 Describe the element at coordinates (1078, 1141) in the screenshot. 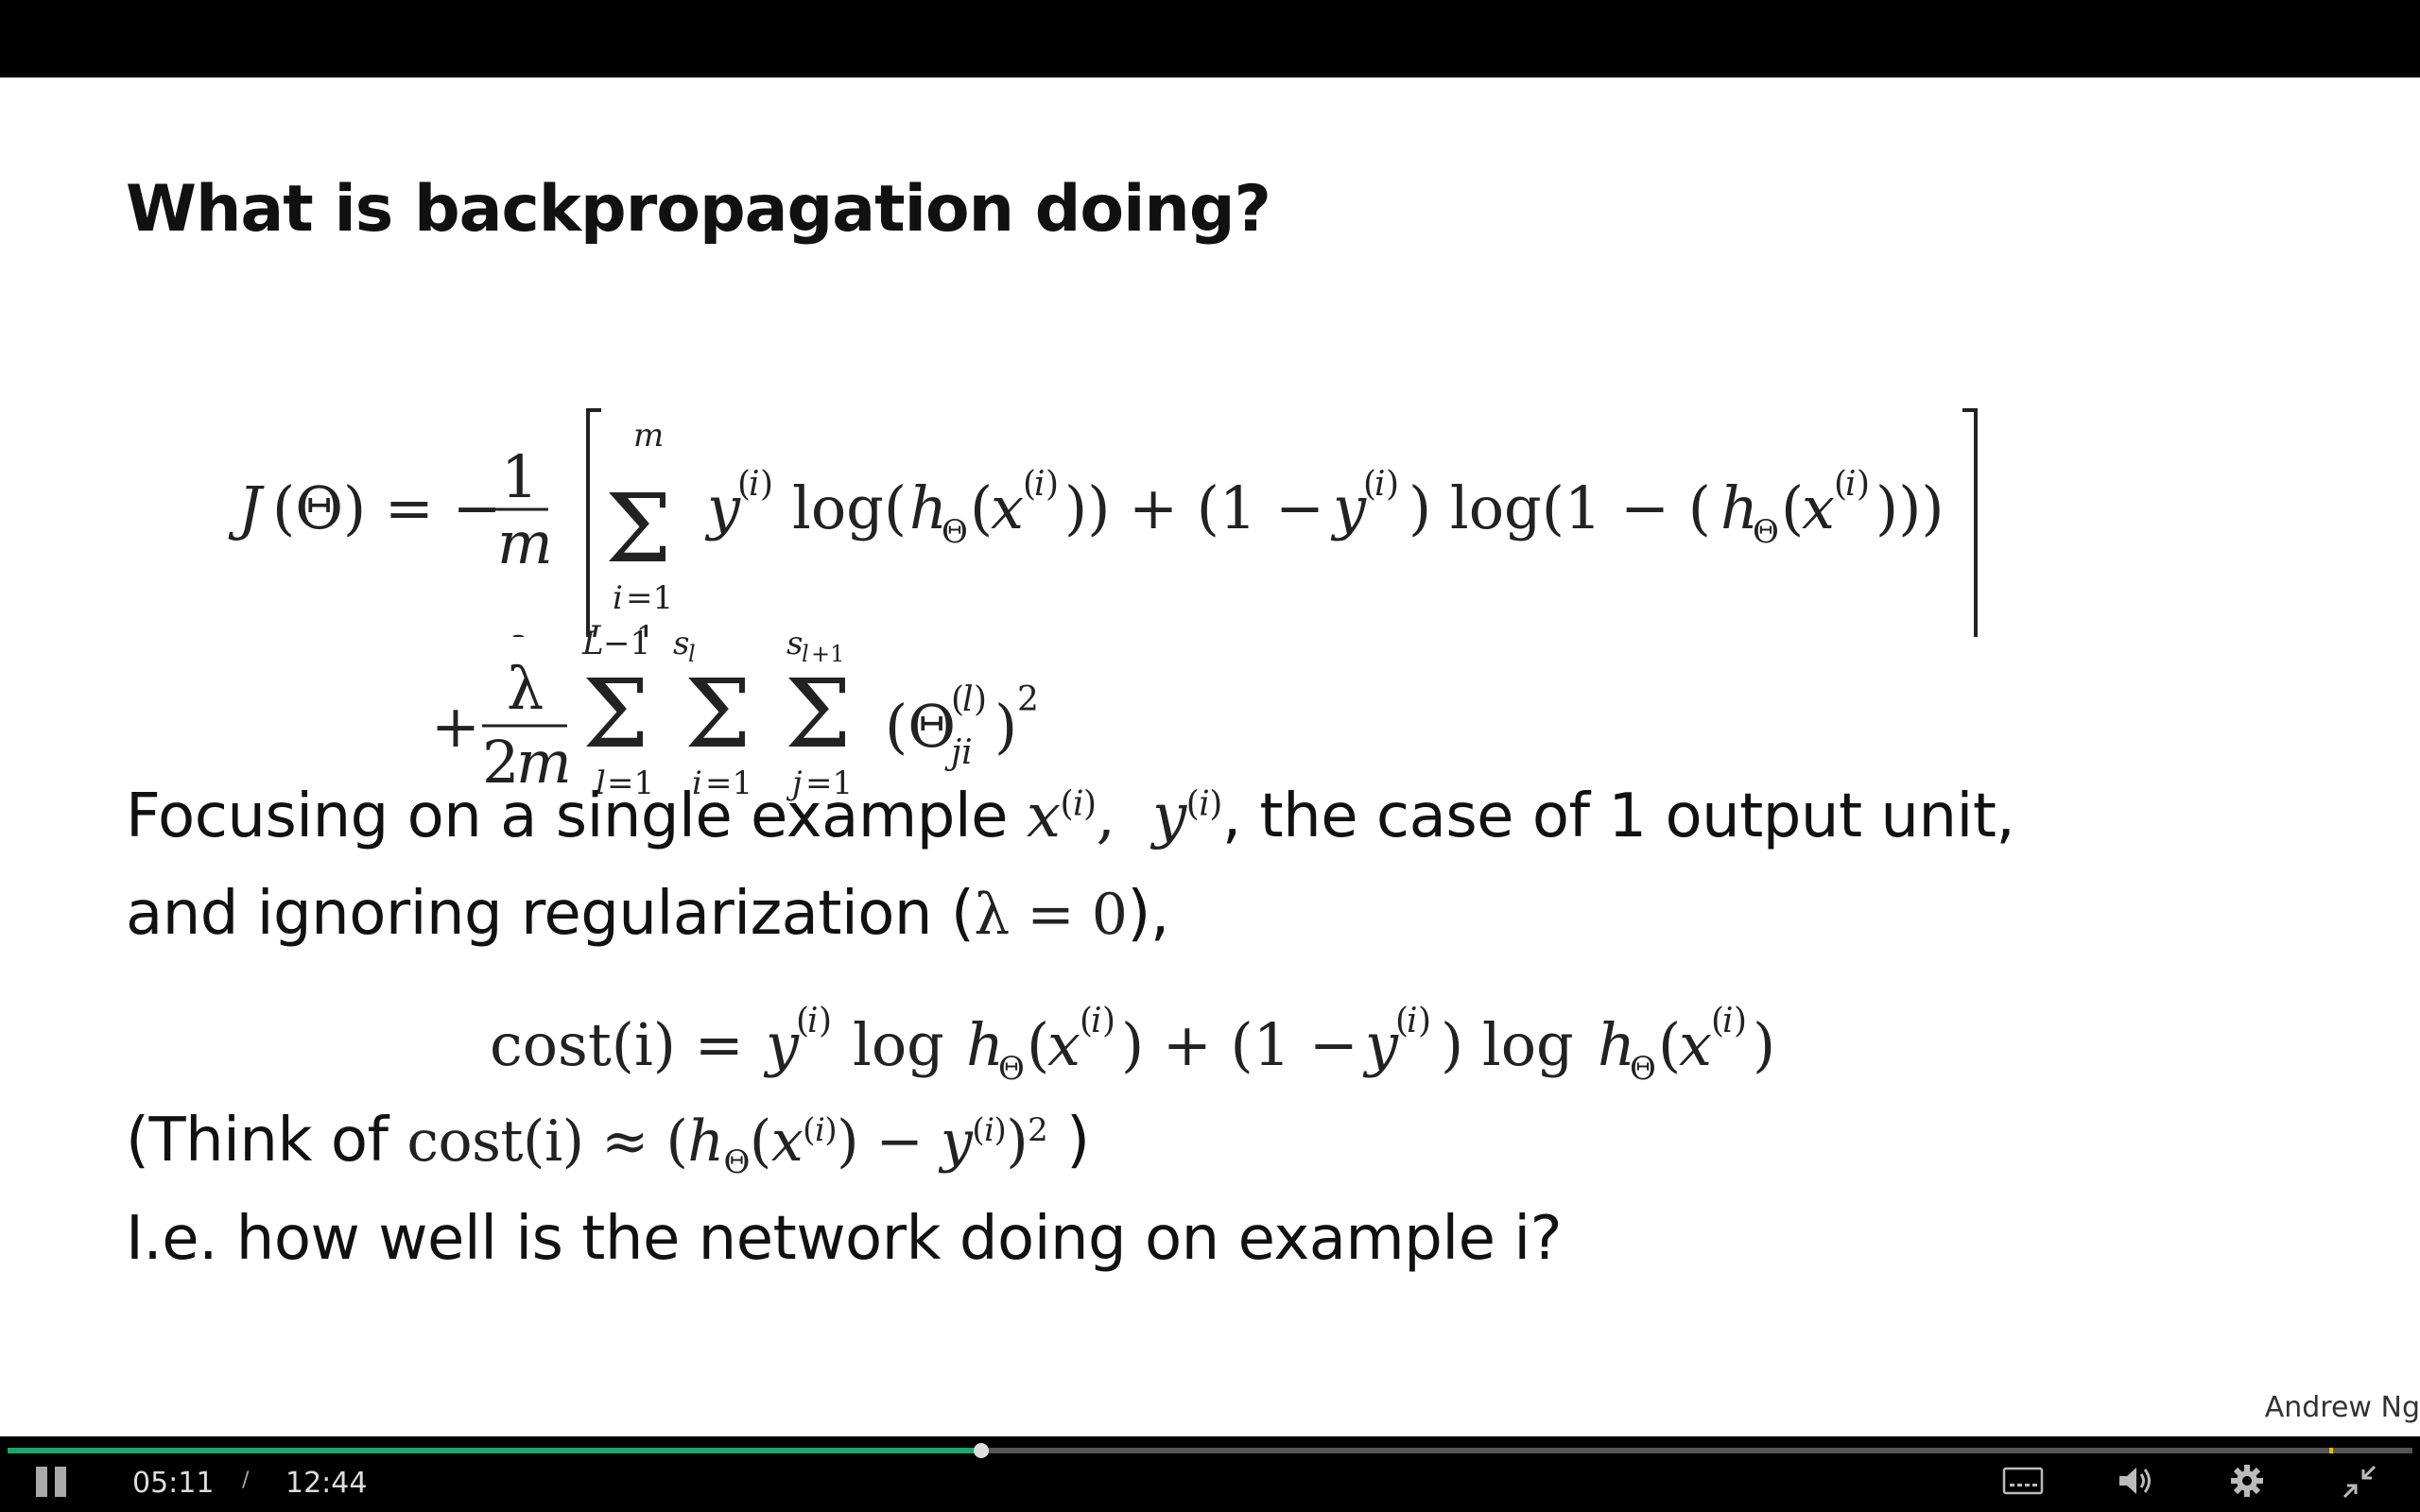

I see `line-3-suffix: )` at that location.